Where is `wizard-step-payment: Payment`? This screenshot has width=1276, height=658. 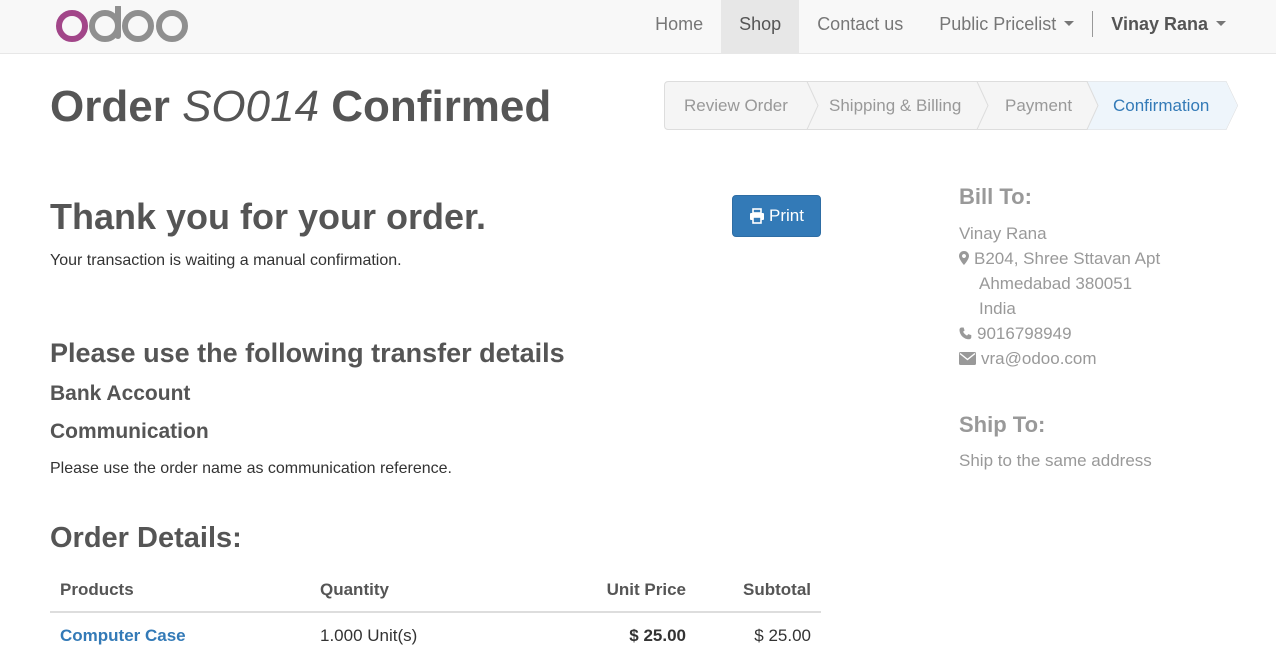 wizard-step-payment: Payment is located at coordinates (1038, 105).